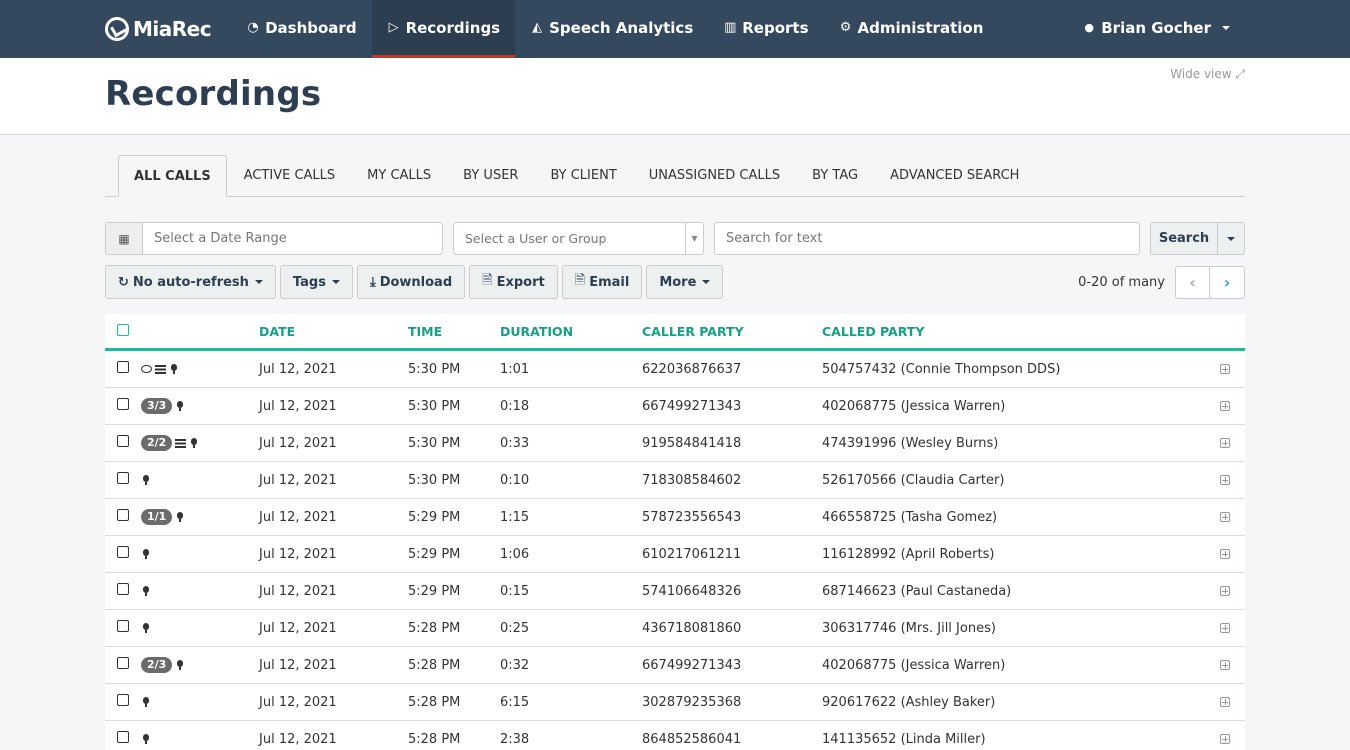 The height and width of the screenshot is (750, 1350). Describe the element at coordinates (443, 29) in the screenshot. I see `nav-item-recordings: ▷ Recordings` at that location.